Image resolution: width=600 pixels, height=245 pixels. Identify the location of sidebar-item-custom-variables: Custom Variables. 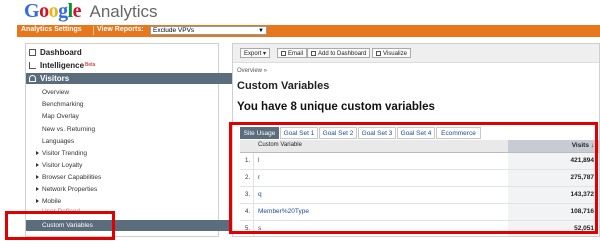
(130, 225).